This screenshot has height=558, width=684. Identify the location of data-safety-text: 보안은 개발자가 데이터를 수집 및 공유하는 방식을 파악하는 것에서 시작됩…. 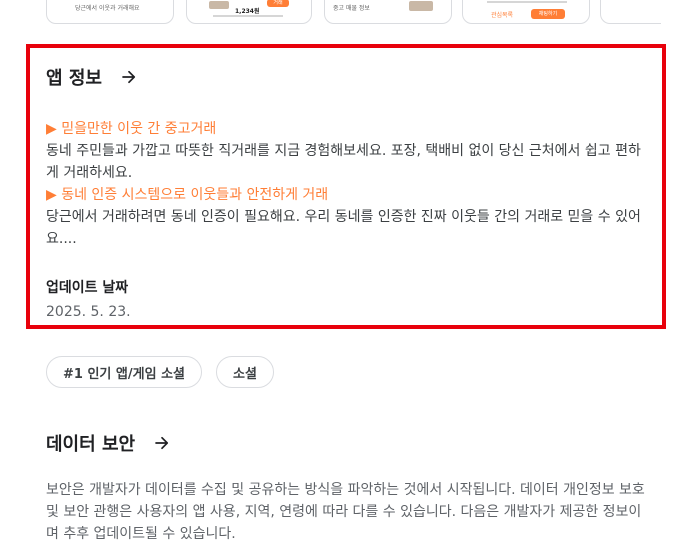
(345, 512).